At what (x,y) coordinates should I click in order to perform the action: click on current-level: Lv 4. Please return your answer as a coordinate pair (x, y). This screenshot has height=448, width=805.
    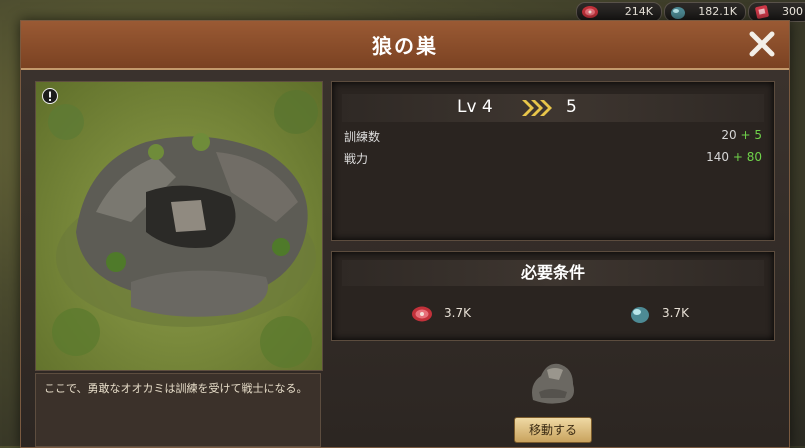
    Looking at the image, I should click on (475, 107).